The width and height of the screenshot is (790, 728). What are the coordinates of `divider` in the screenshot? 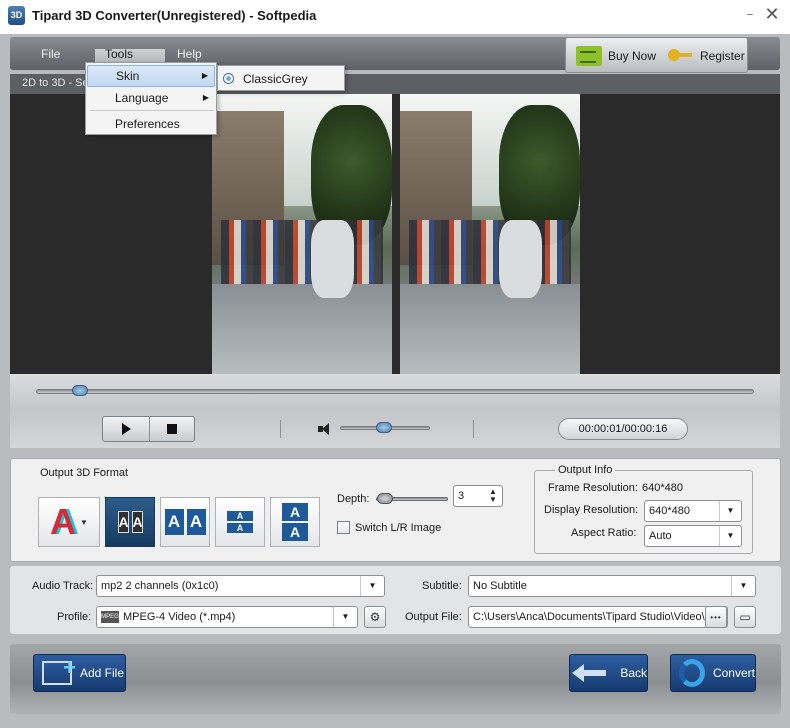 It's located at (280, 429).